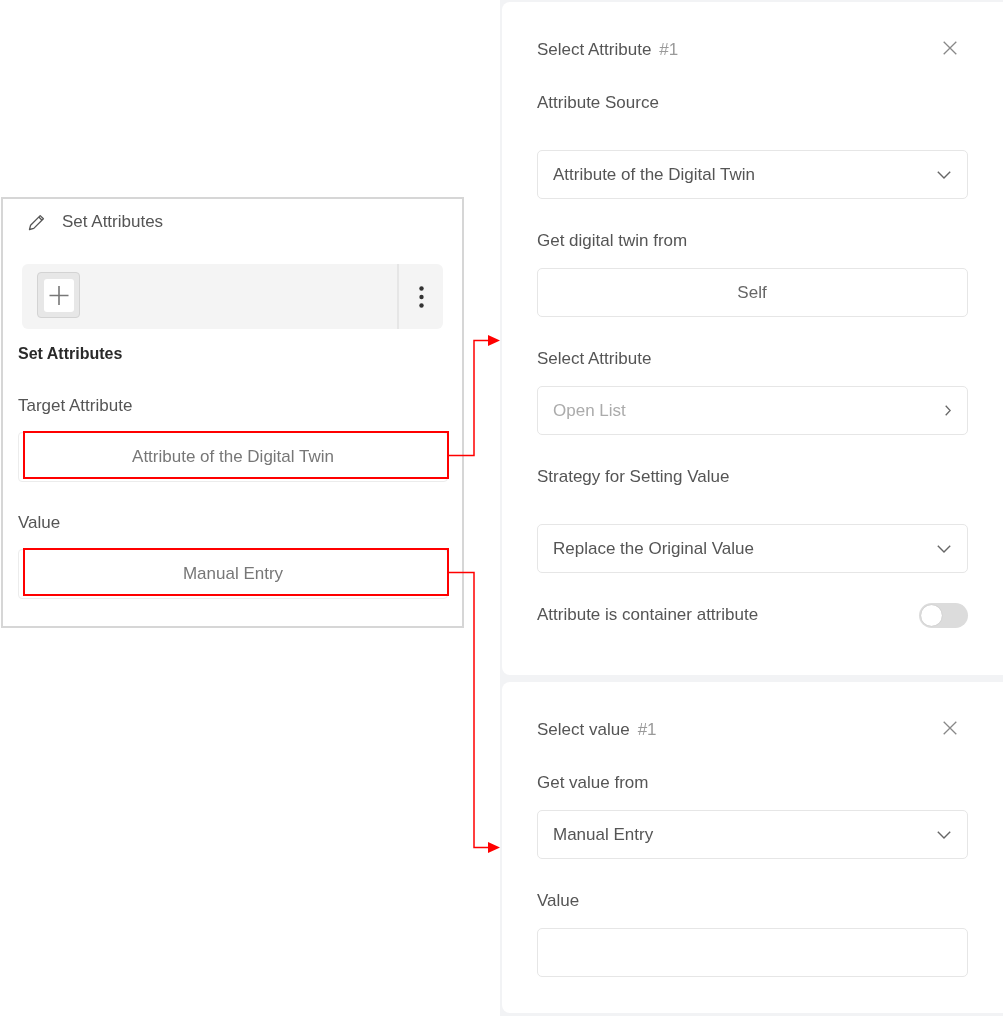 This screenshot has width=1003, height=1016. I want to click on selector-field: Attribute of the Digital Twin, so click(233, 457).